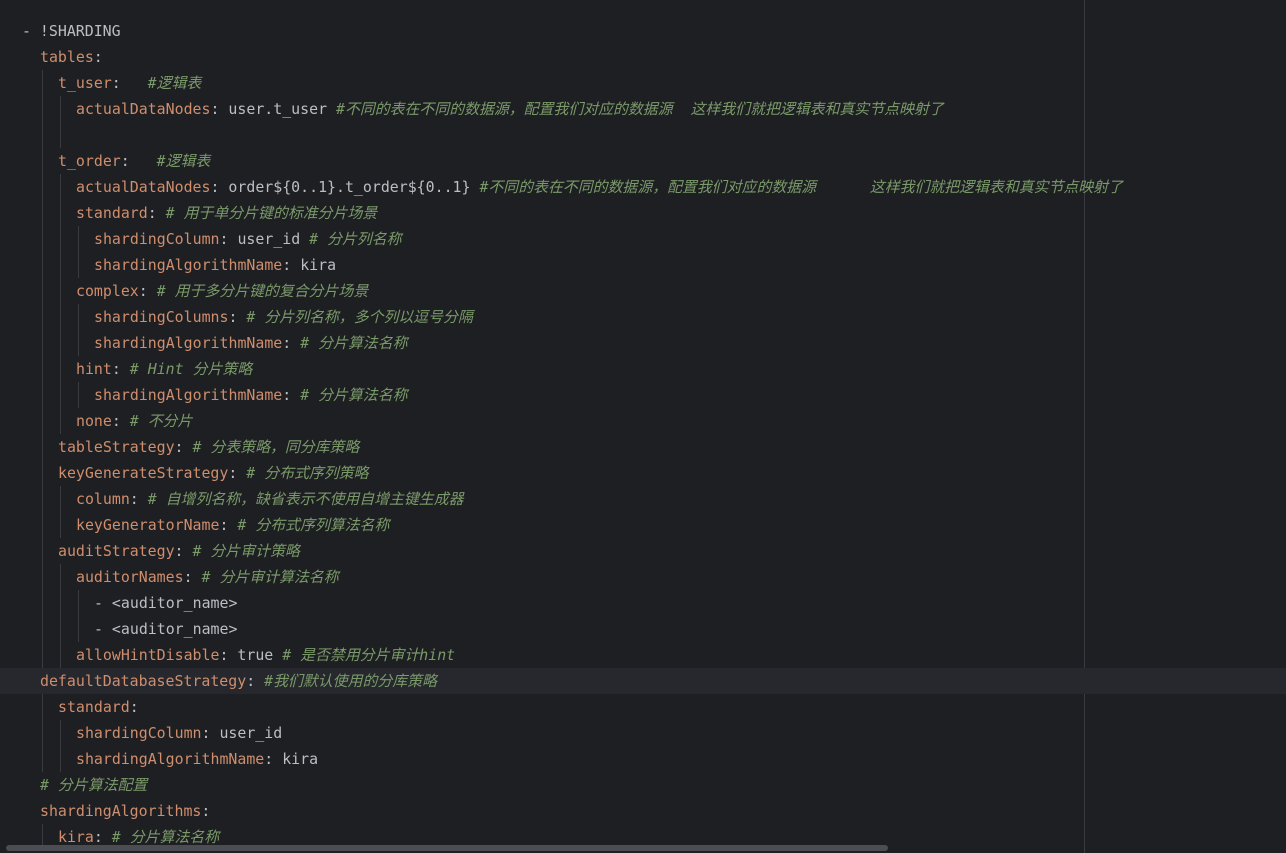 This screenshot has width=1286, height=853. I want to click on code-line: # 分片算法配置, so click(643, 785).